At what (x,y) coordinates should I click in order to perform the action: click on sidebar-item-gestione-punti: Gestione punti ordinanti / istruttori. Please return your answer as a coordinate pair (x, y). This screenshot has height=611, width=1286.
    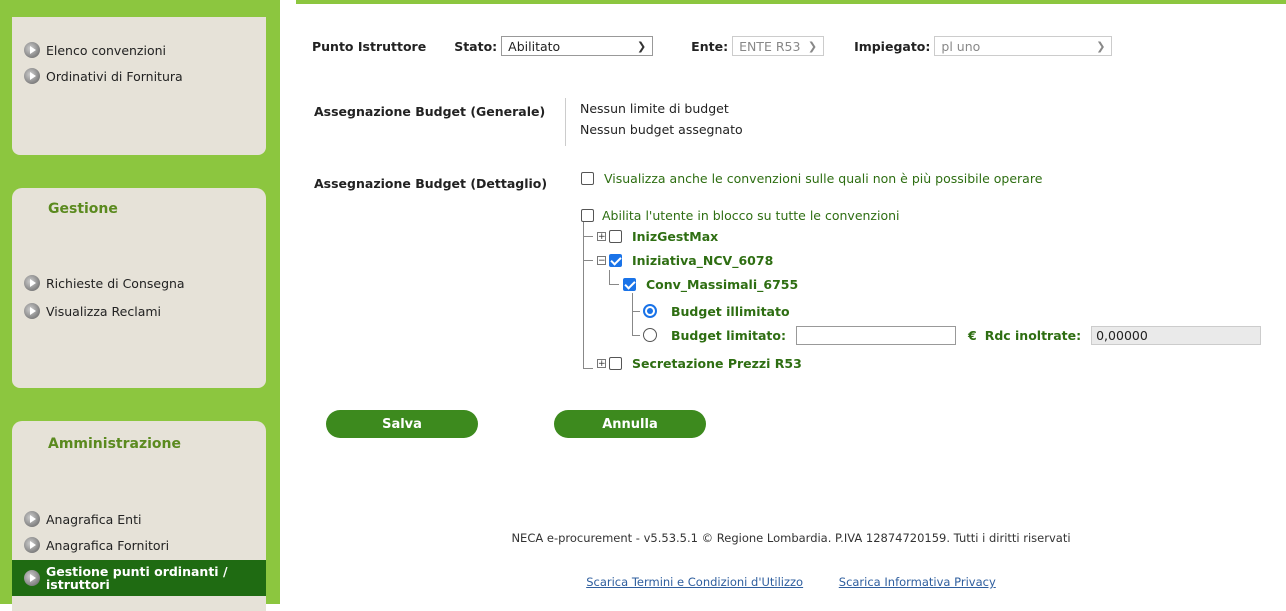
    Looking at the image, I should click on (139, 578).